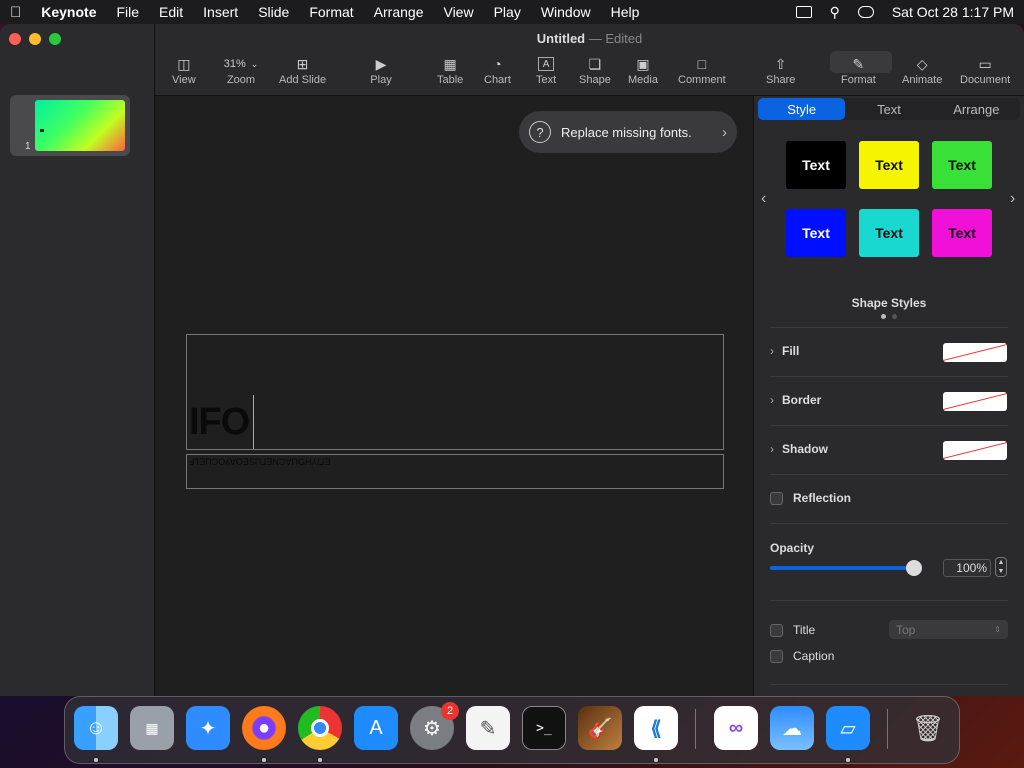 This screenshot has width=1024, height=768. Describe the element at coordinates (220, 12) in the screenshot. I see `menu-insert: Insert` at that location.